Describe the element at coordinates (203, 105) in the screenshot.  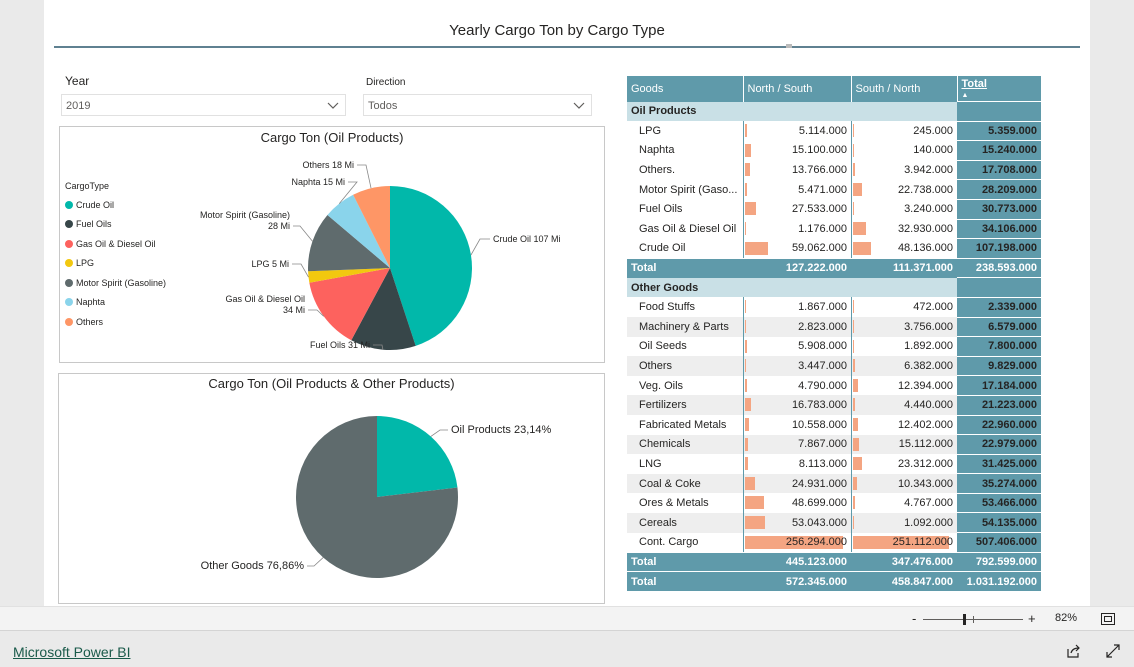
I see `year-slicer-dropdown: 2019` at that location.